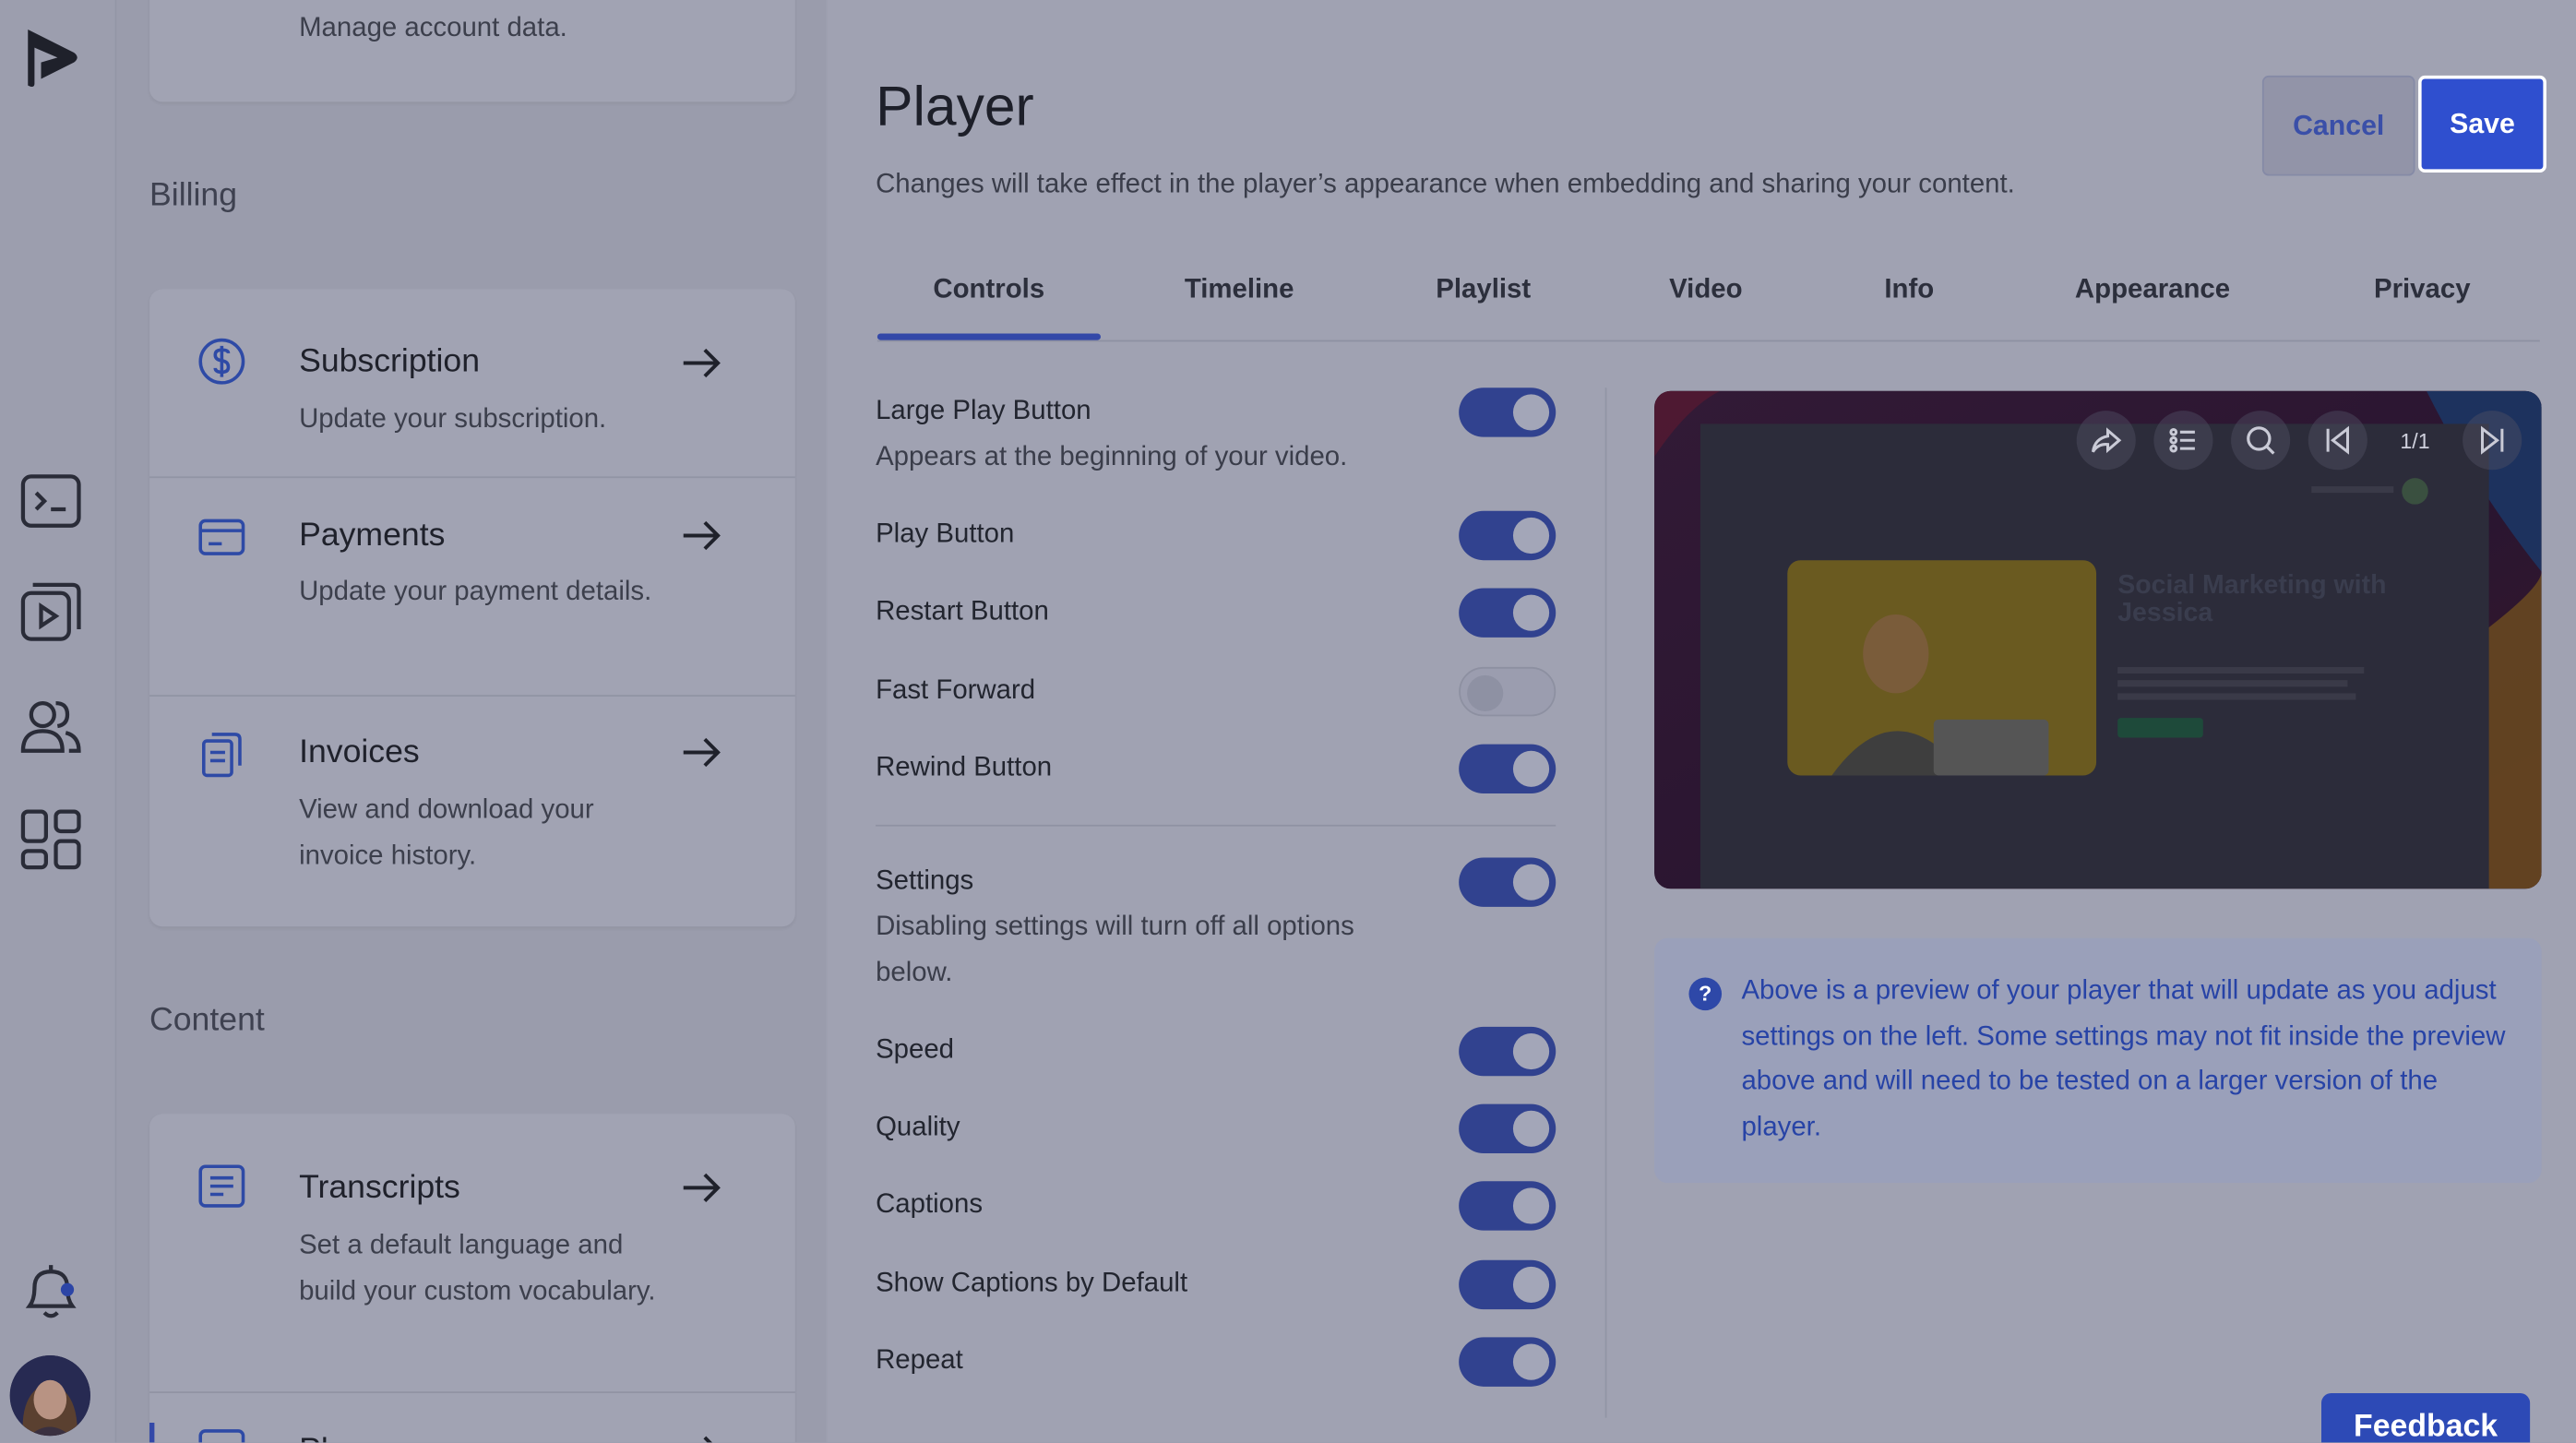 The width and height of the screenshot is (2576, 1443). Describe the element at coordinates (1483, 289) in the screenshot. I see `tab-playlist: Playlist` at that location.